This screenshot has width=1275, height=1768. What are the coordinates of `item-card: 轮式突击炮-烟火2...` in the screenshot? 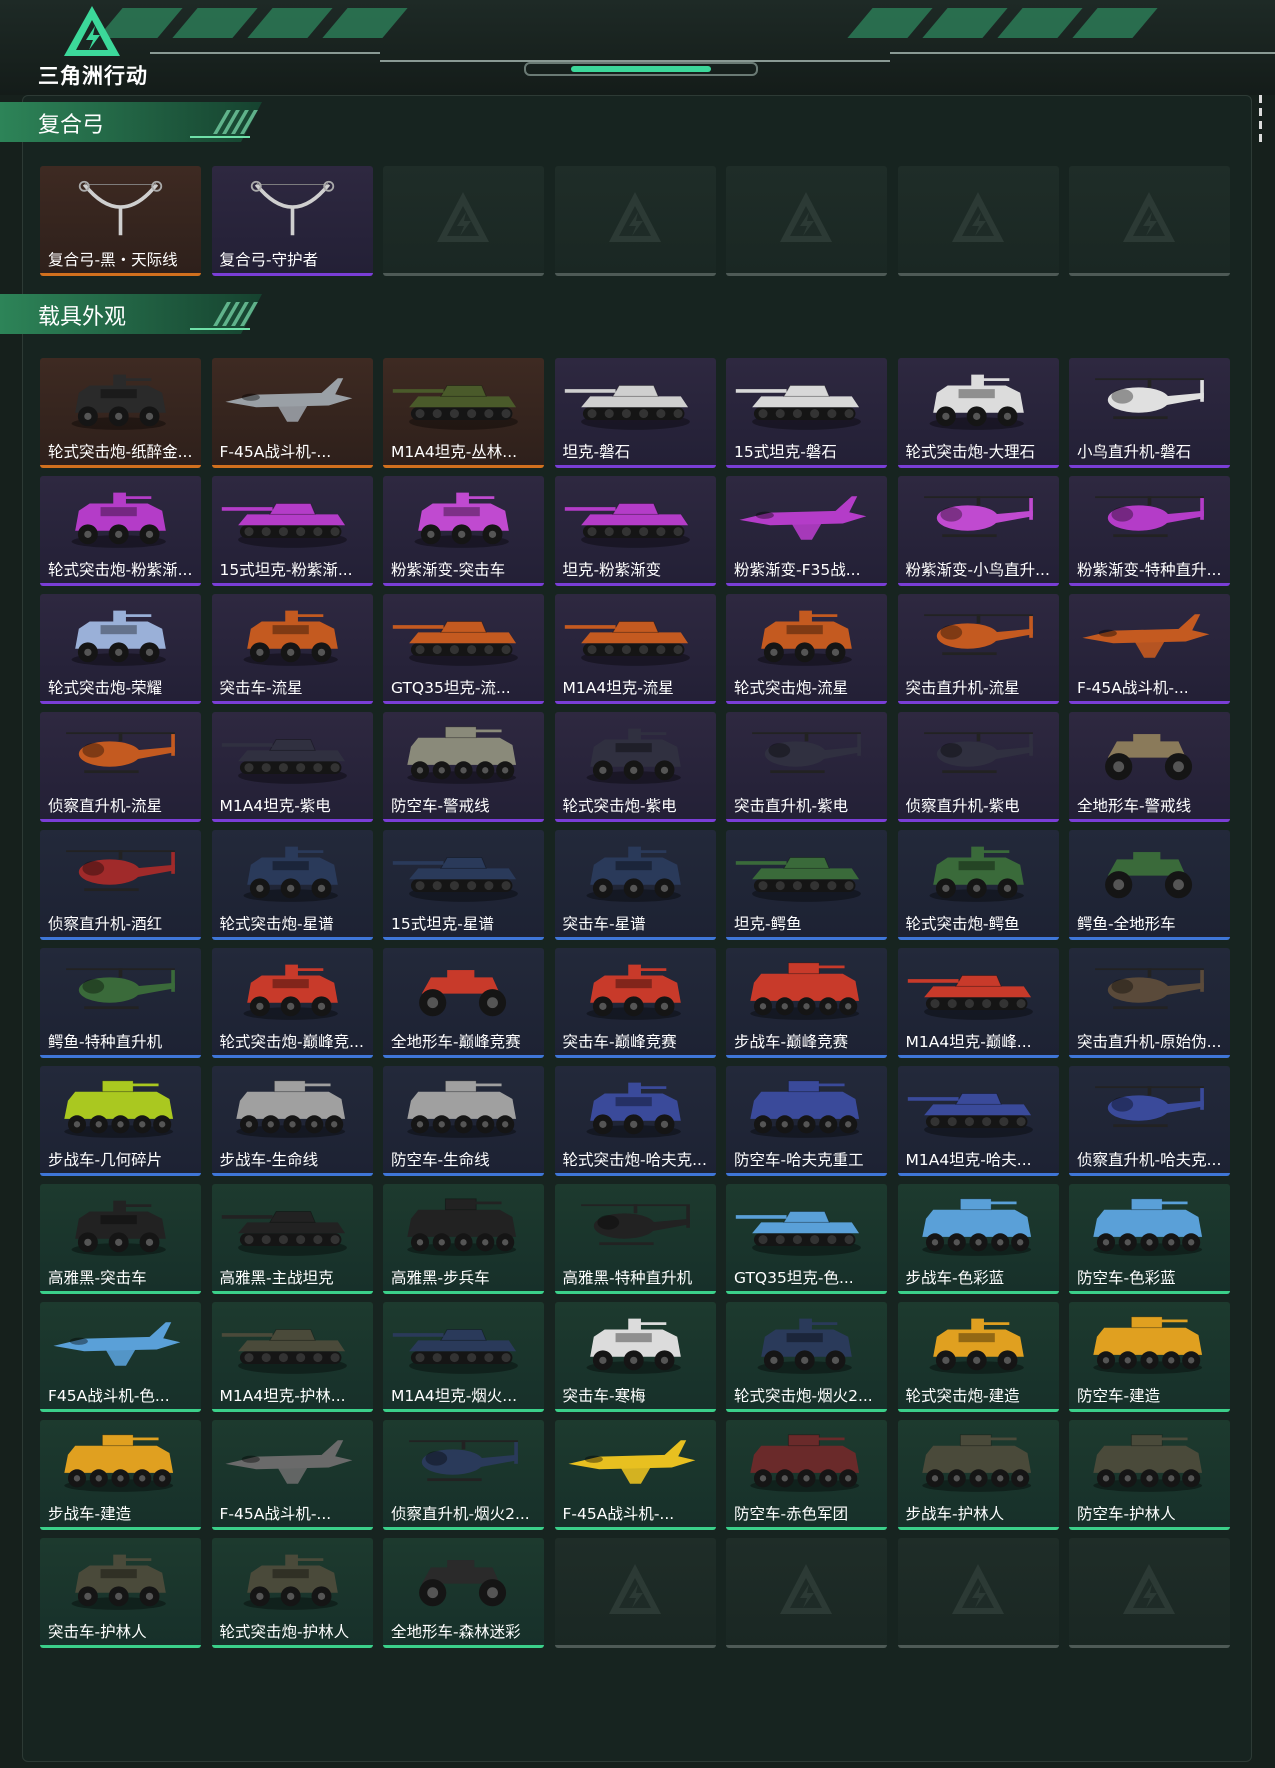 It's located at (806, 1357).